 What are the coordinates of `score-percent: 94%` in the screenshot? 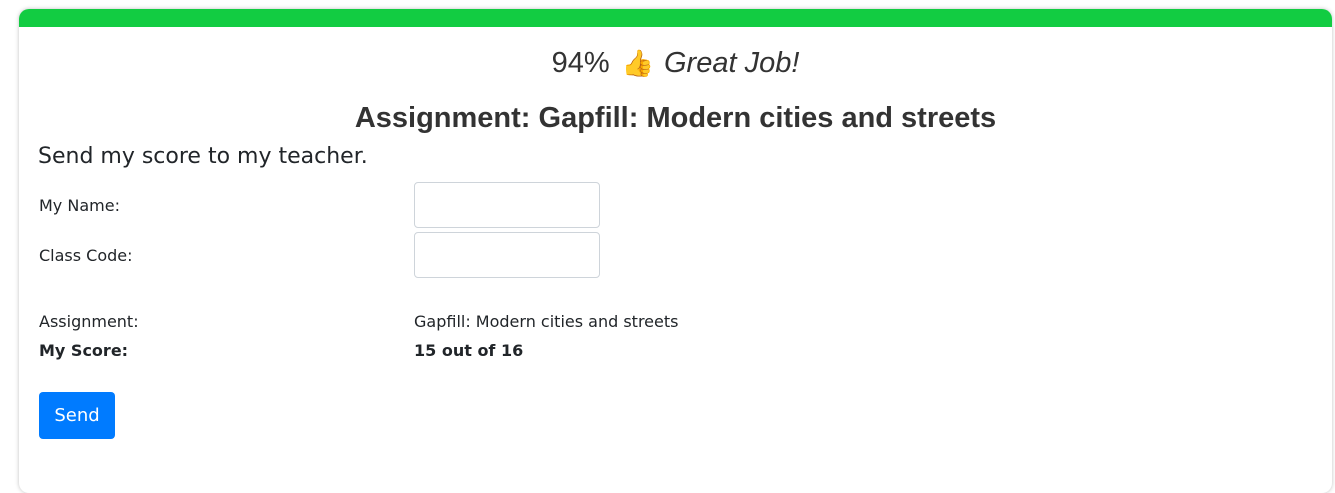 It's located at (580, 63).